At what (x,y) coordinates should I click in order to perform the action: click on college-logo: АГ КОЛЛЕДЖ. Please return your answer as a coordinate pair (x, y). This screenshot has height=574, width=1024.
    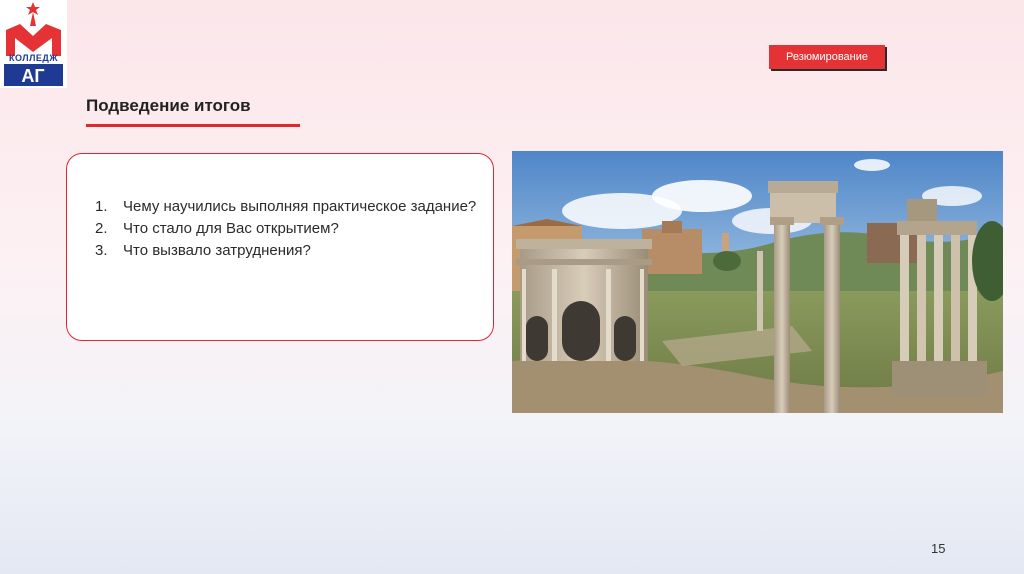
    Looking at the image, I should click on (33, 44).